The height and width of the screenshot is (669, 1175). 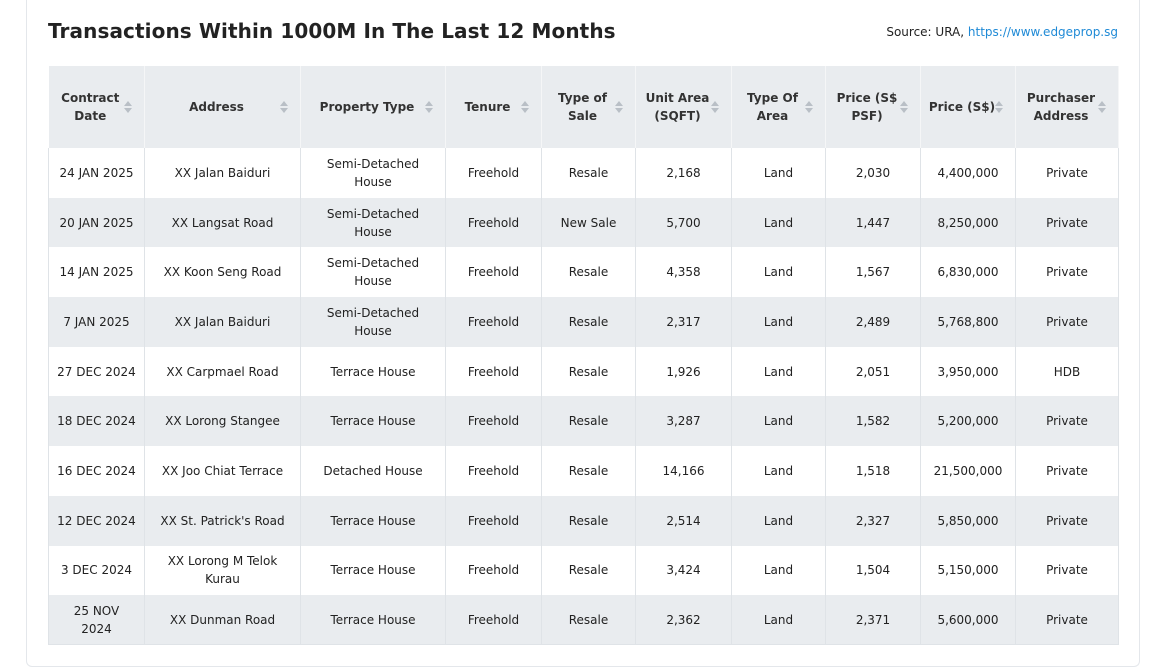 What do you see at coordinates (683, 272) in the screenshot?
I see `cell-unit-area: 4,358` at bounding box center [683, 272].